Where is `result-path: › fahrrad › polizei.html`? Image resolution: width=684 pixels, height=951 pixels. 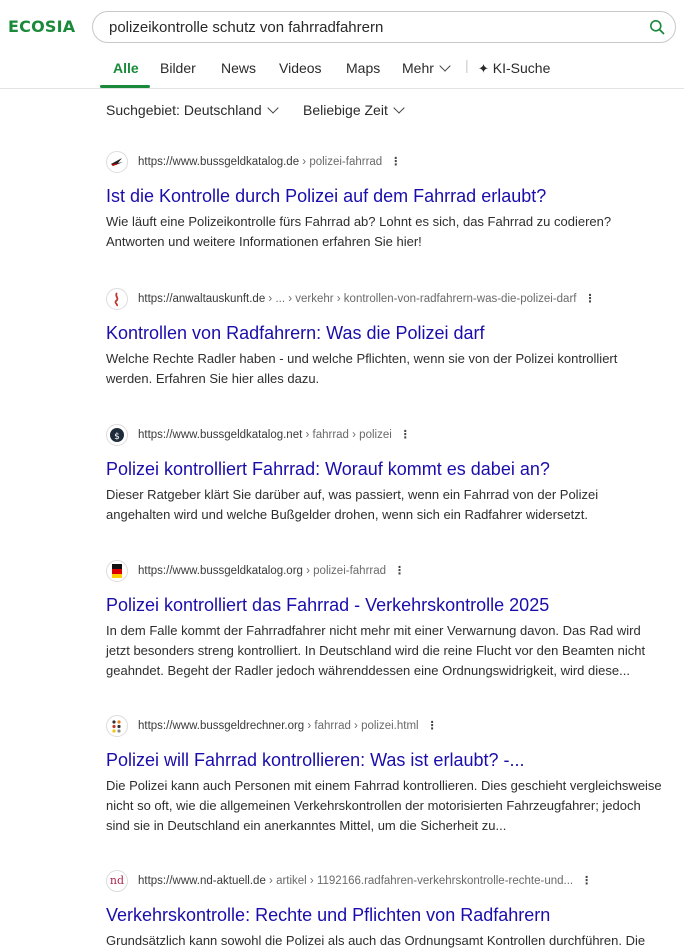 result-path: › fahrrad › polizei.html is located at coordinates (361, 726).